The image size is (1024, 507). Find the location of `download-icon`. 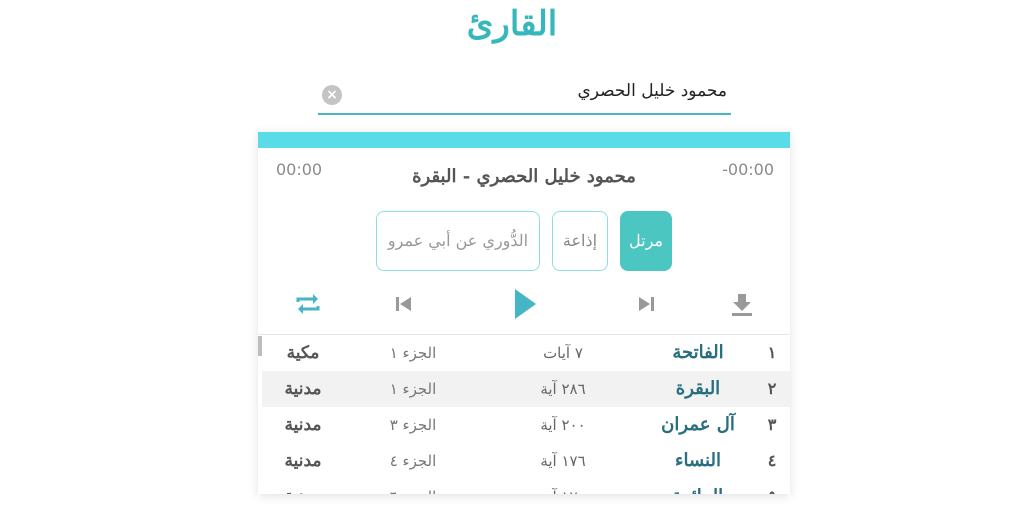

download-icon is located at coordinates (742, 304).